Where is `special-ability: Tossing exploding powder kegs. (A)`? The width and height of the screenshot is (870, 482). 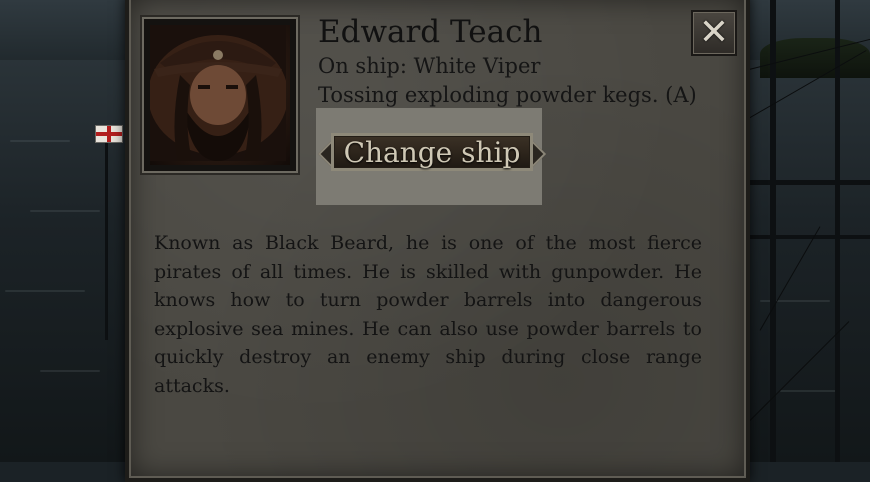
special-ability: Tossing exploding powder kegs. (A) is located at coordinates (507, 95).